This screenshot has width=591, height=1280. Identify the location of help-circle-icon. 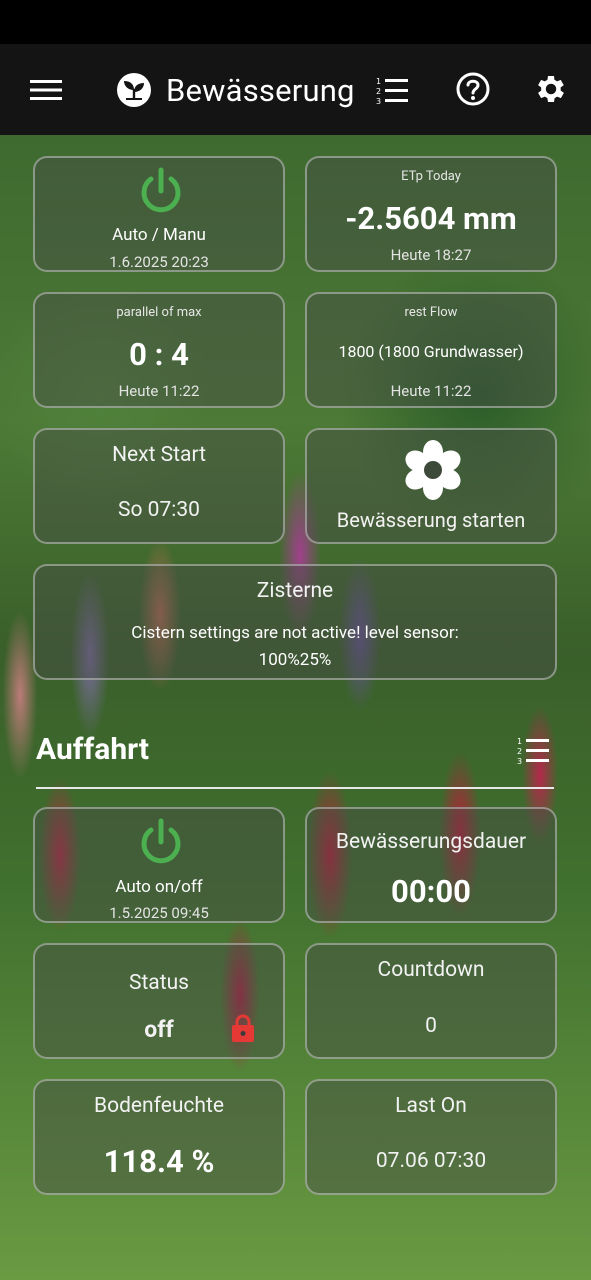
(473, 89).